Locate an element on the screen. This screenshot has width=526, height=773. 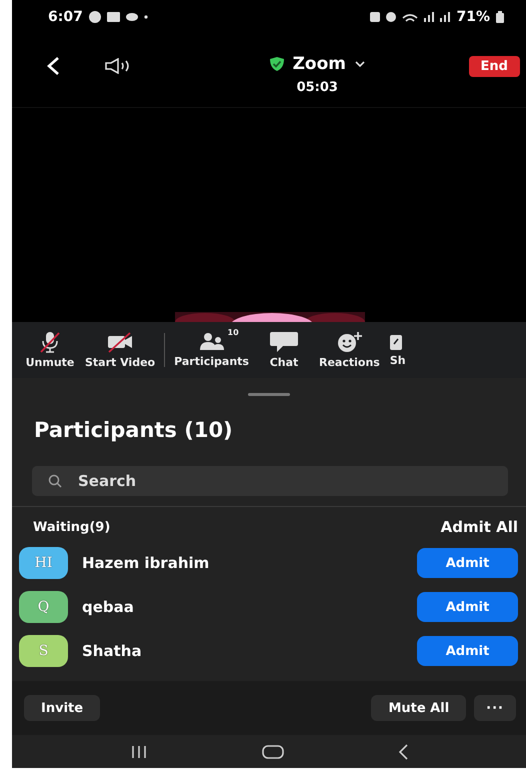
participant-name: qebaa is located at coordinates (108, 607).